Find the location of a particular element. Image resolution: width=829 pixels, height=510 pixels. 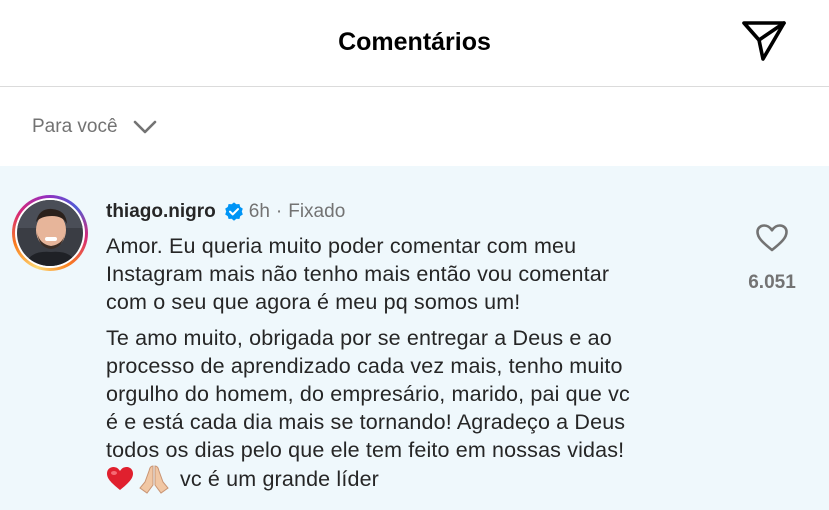

comment-last-line-text: vc é um grande líder is located at coordinates (279, 479).